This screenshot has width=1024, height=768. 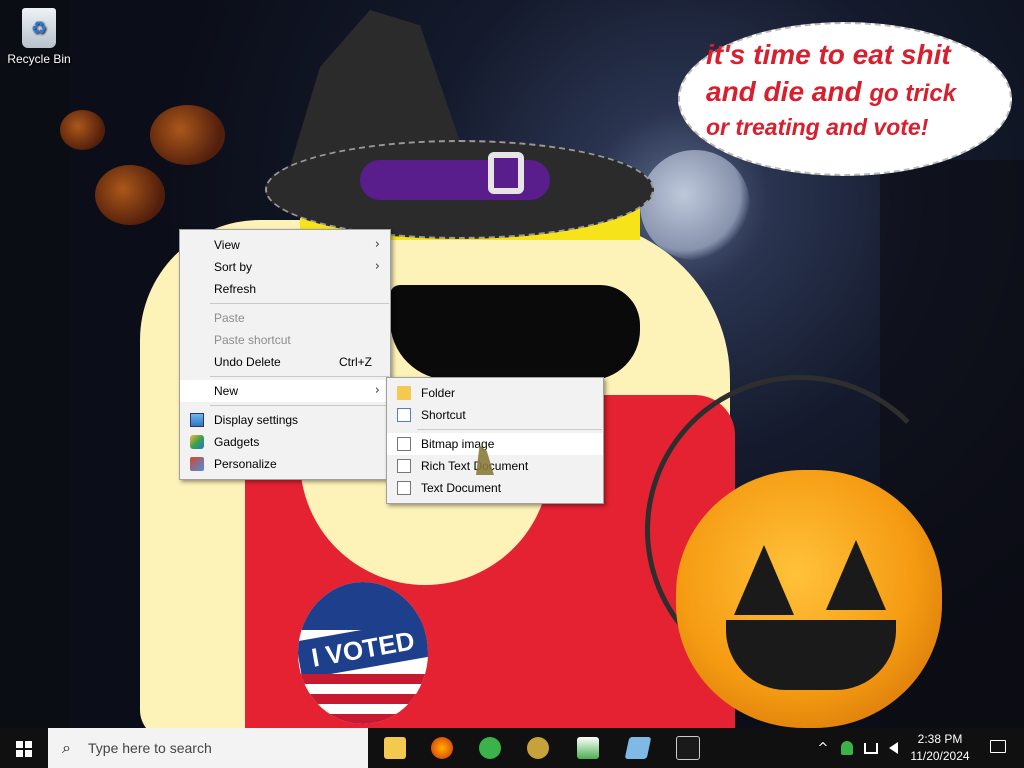 What do you see at coordinates (285, 442) in the screenshot?
I see `menu-item-gadgets: Gadgets` at bounding box center [285, 442].